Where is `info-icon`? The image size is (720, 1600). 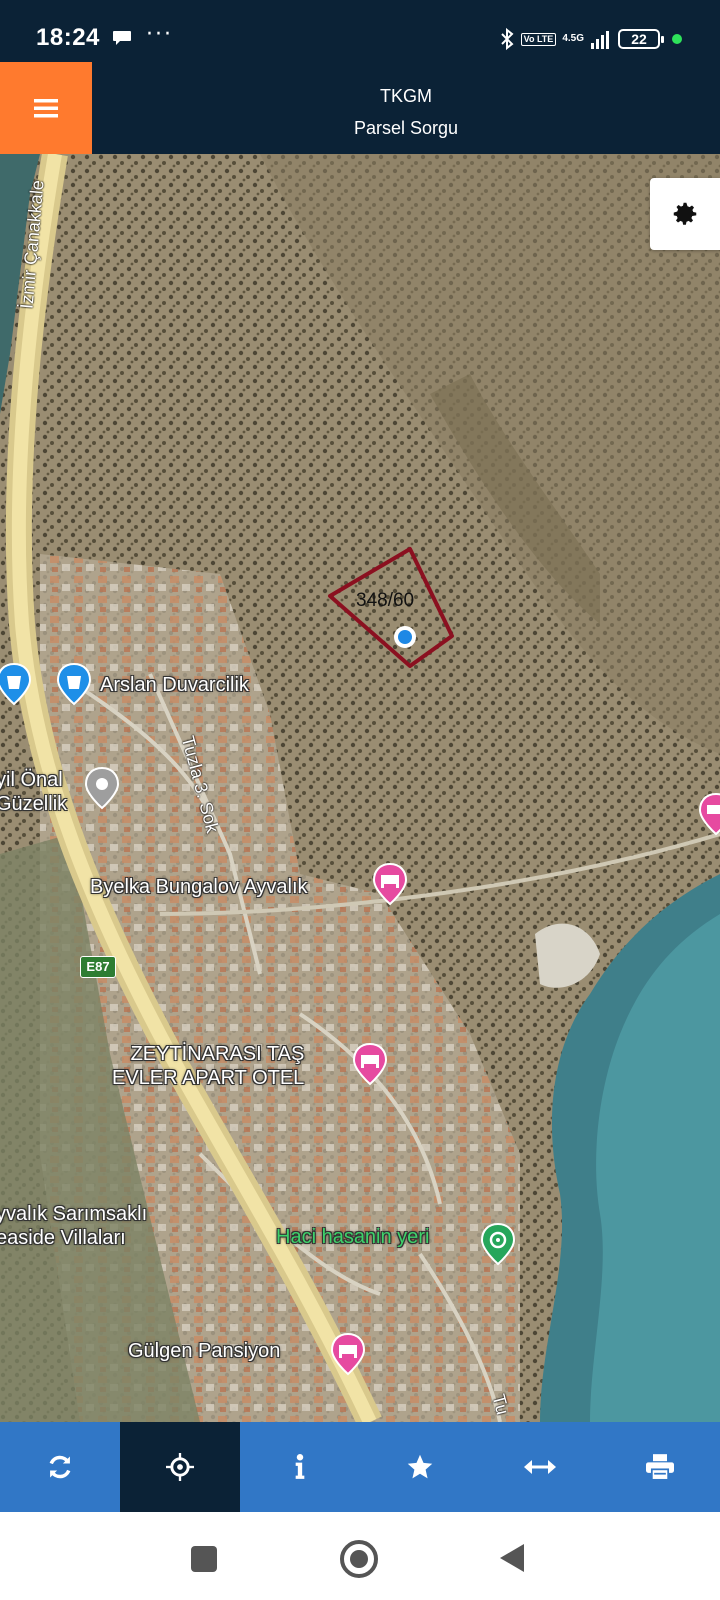
info-icon is located at coordinates (300, 1466).